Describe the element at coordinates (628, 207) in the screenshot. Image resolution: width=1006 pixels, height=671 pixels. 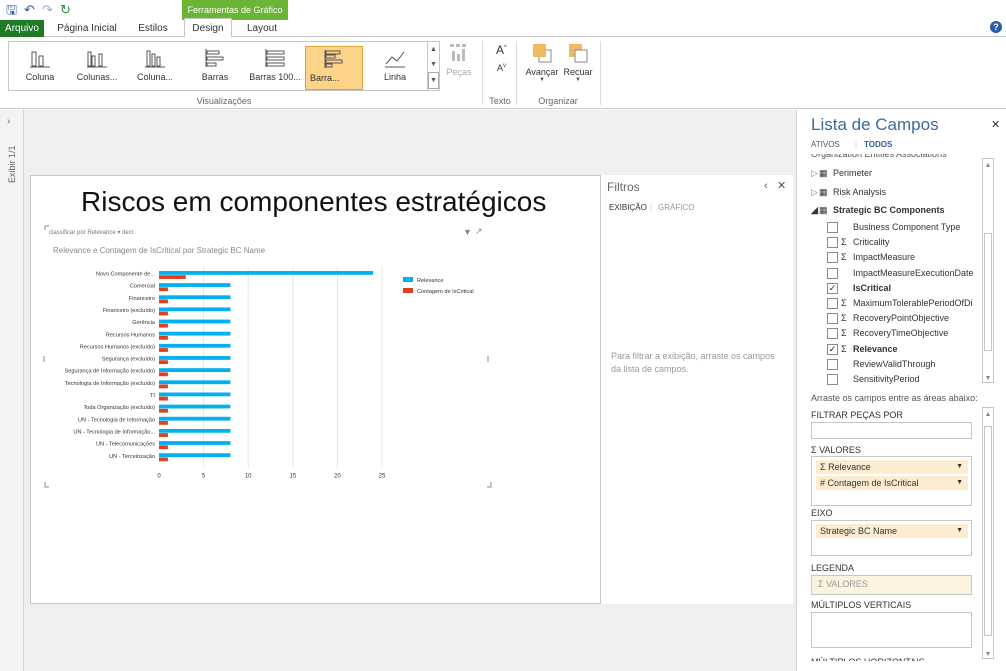
I see `tab-exibicao: EXIBIÇÃO` at that location.